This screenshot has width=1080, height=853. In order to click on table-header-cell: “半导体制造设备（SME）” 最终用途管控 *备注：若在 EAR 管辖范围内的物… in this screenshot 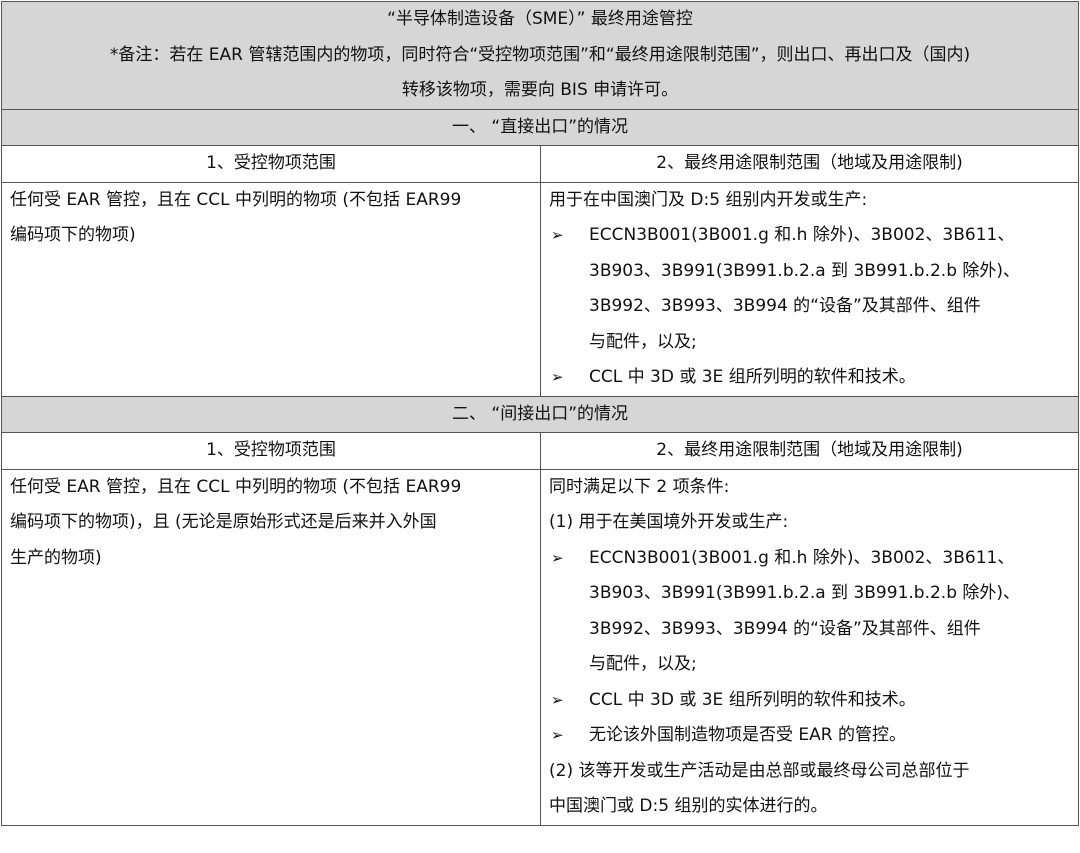, I will do `click(540, 55)`.